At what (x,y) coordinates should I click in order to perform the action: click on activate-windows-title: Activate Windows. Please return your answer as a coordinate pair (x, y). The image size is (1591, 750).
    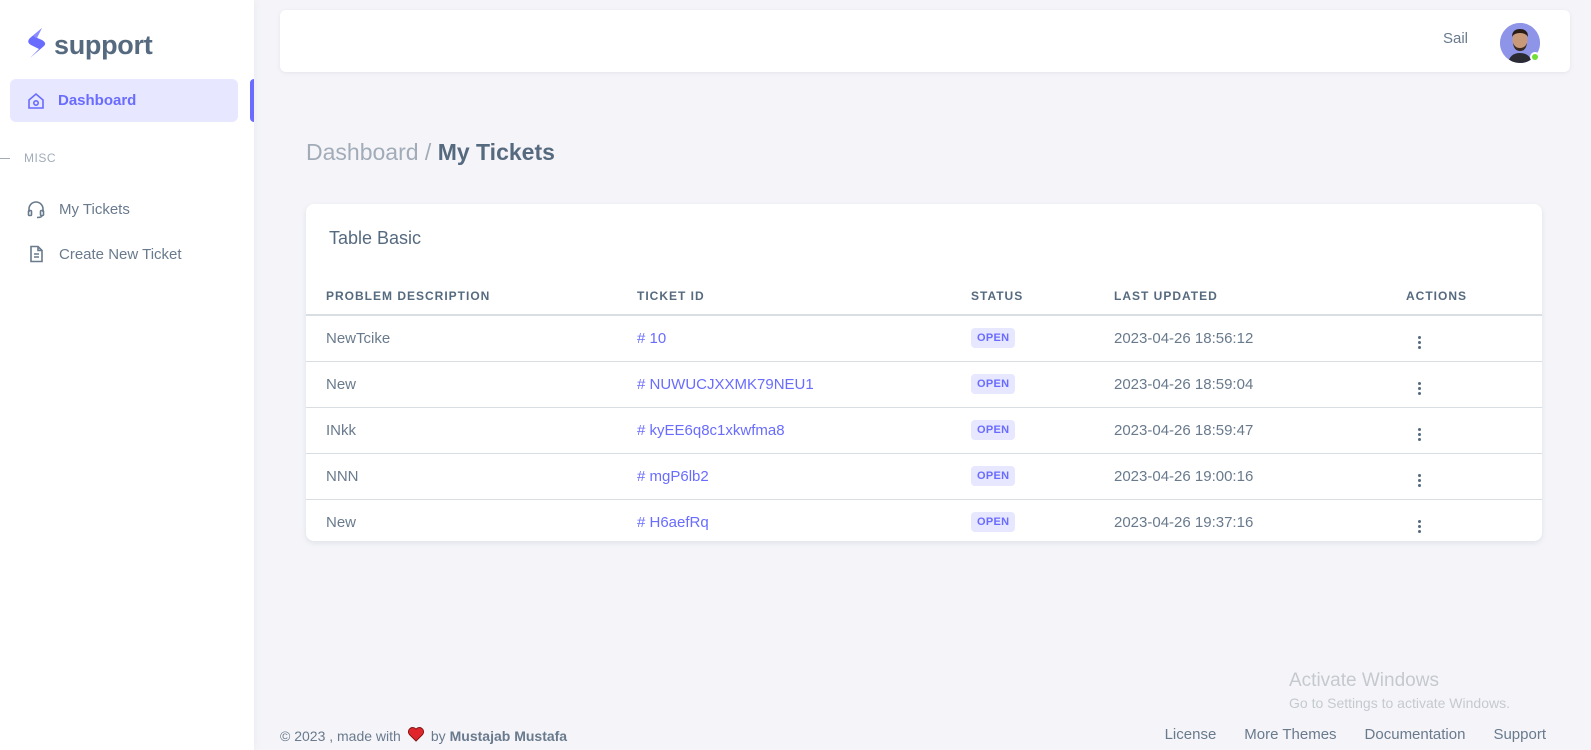
    Looking at the image, I should click on (1364, 680).